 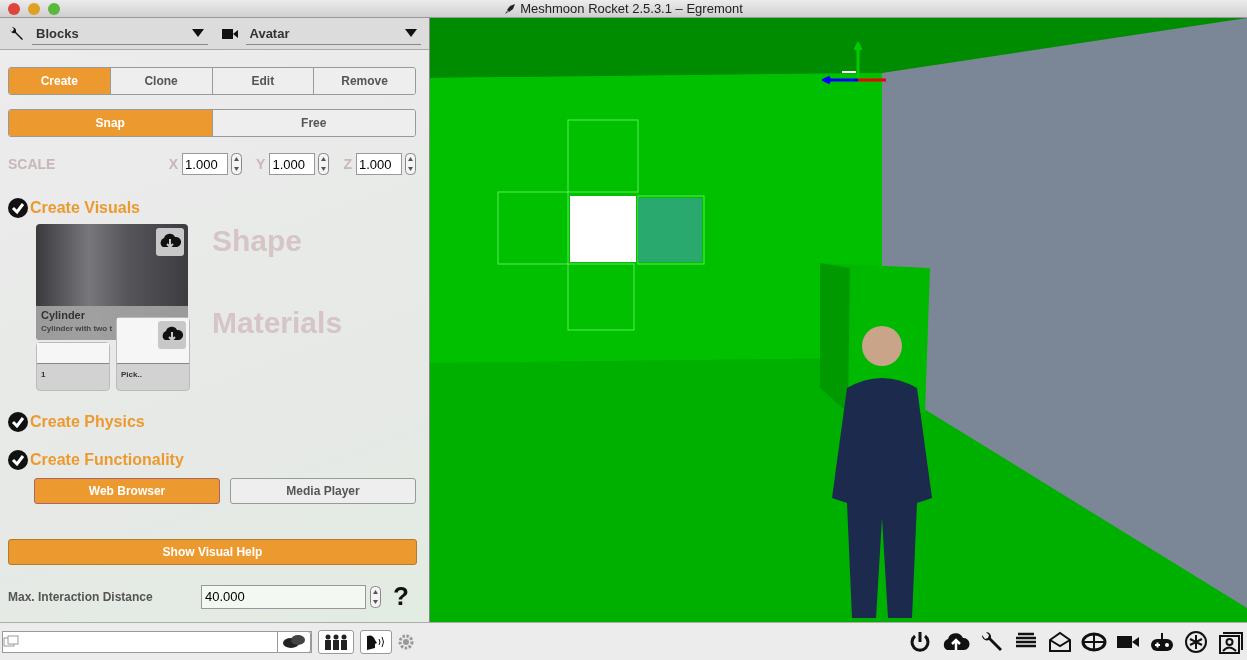 I want to click on mode-tab: Clone, so click(x=160, y=81).